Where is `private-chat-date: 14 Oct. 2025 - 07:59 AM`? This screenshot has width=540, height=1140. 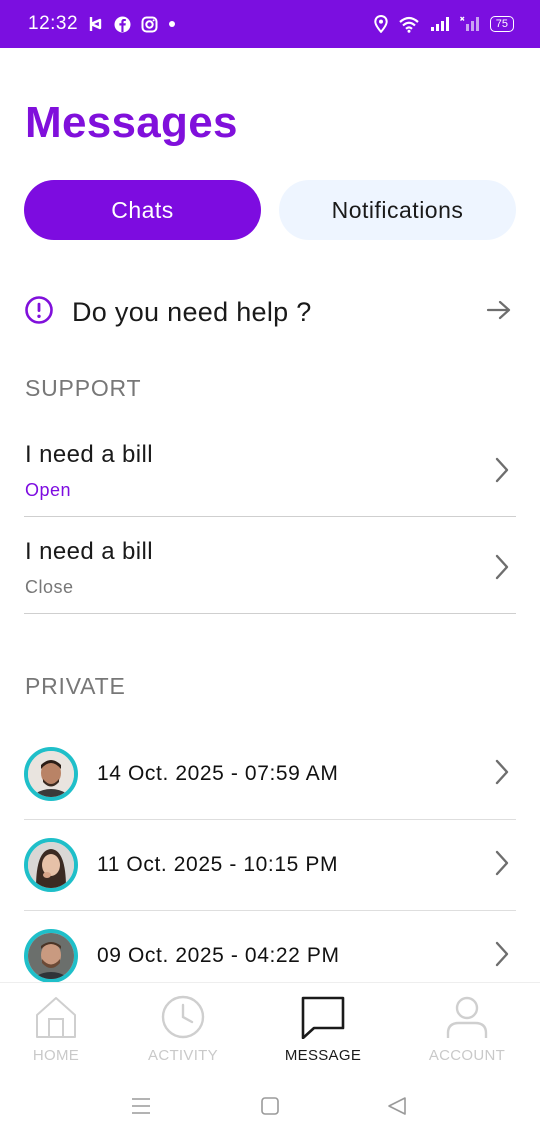
private-chat-date: 14 Oct. 2025 - 07:59 AM is located at coordinates (218, 773).